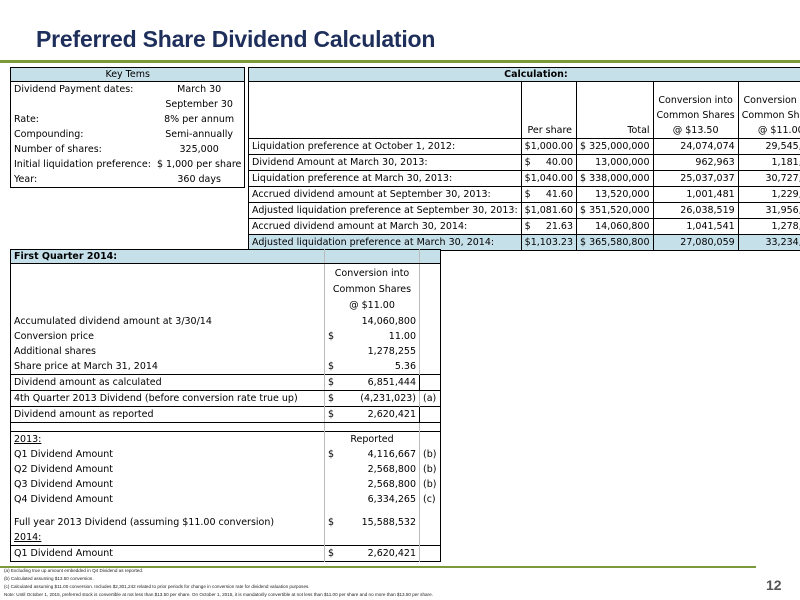  What do you see at coordinates (400, 61) in the screenshot?
I see `title-rule` at bounding box center [400, 61].